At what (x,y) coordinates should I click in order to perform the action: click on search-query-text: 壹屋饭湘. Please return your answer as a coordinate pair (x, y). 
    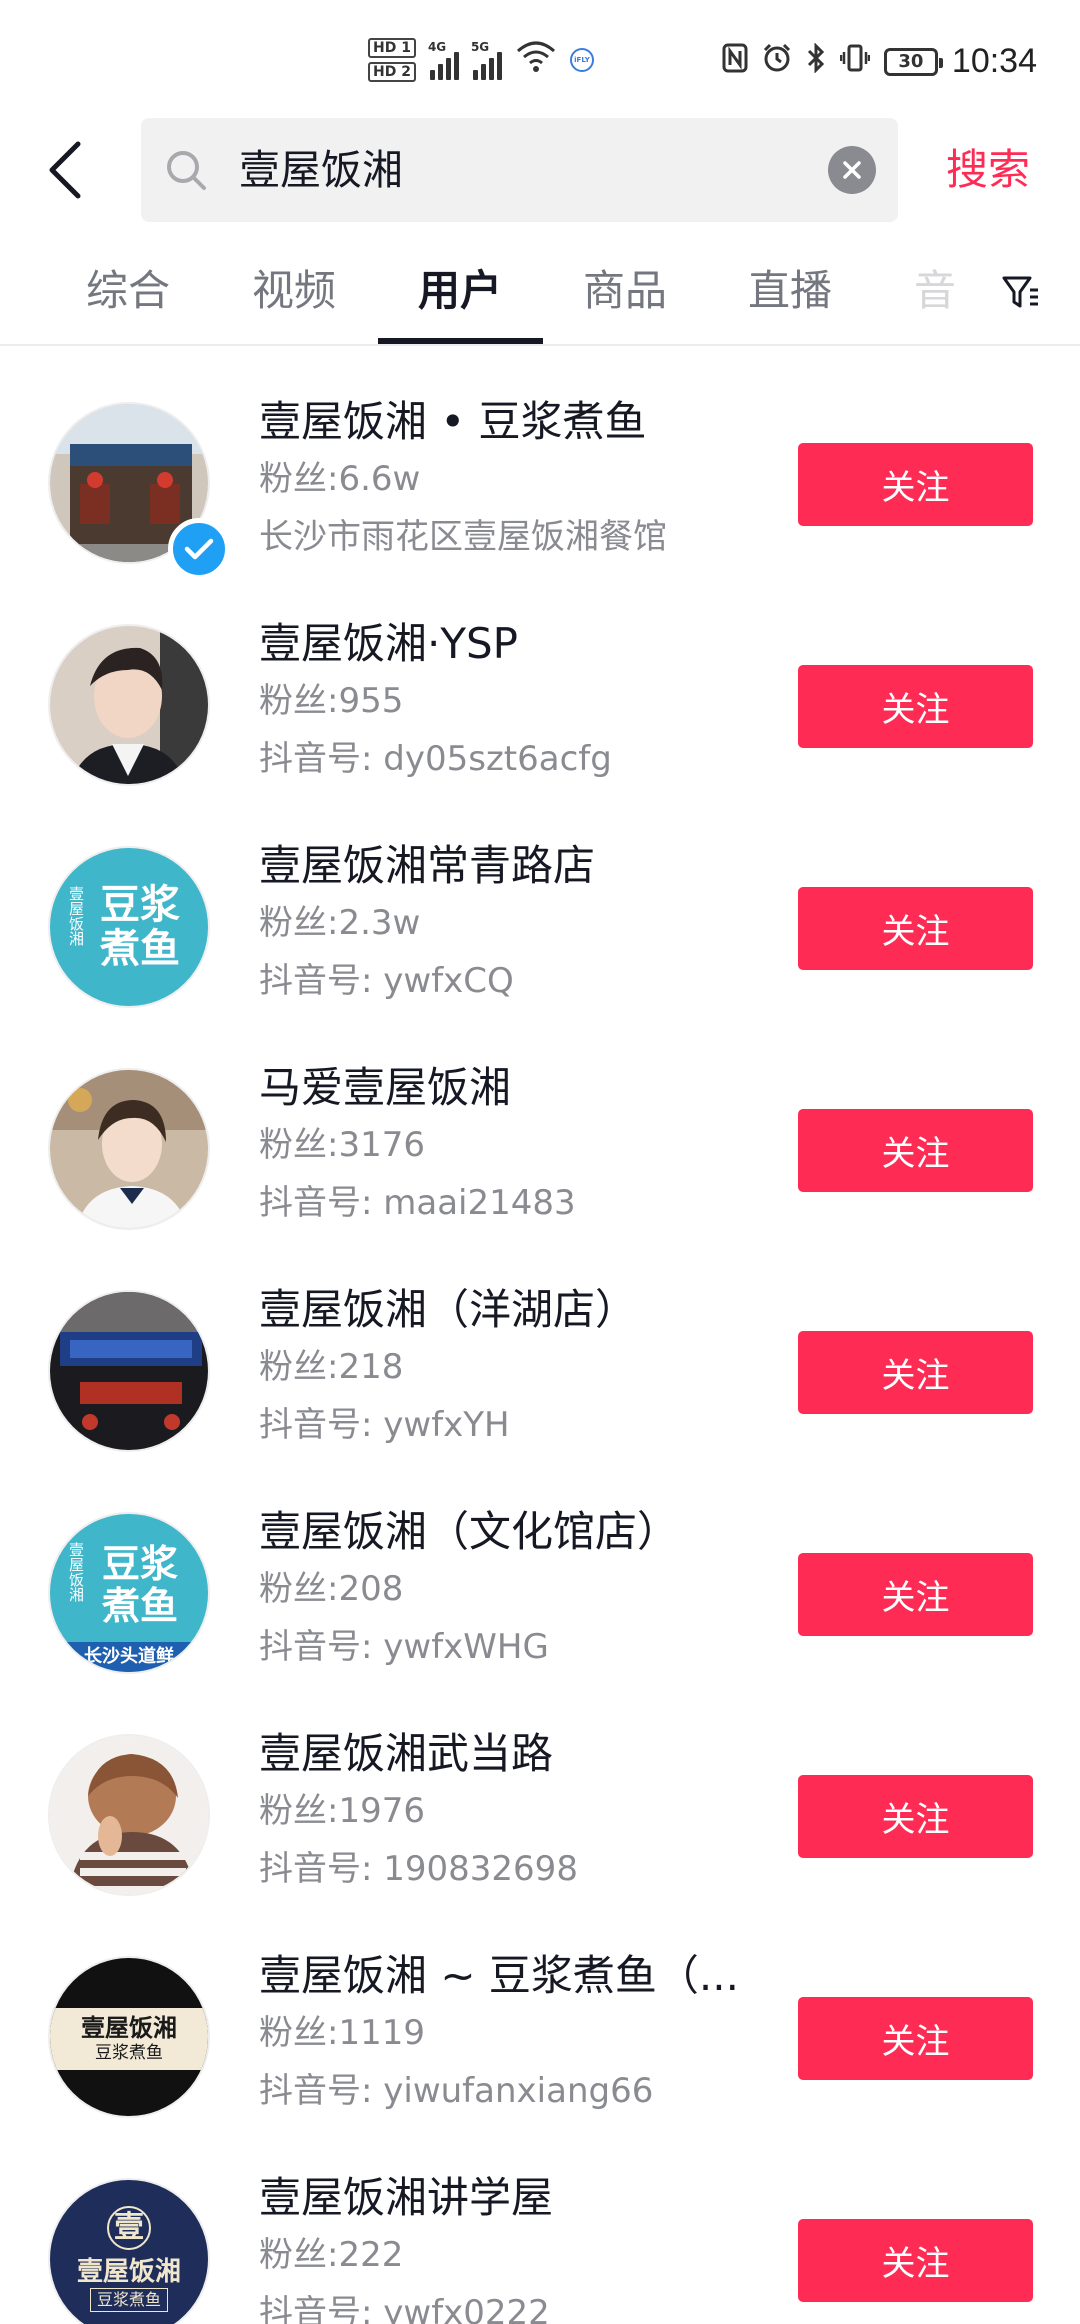
    Looking at the image, I should click on (321, 170).